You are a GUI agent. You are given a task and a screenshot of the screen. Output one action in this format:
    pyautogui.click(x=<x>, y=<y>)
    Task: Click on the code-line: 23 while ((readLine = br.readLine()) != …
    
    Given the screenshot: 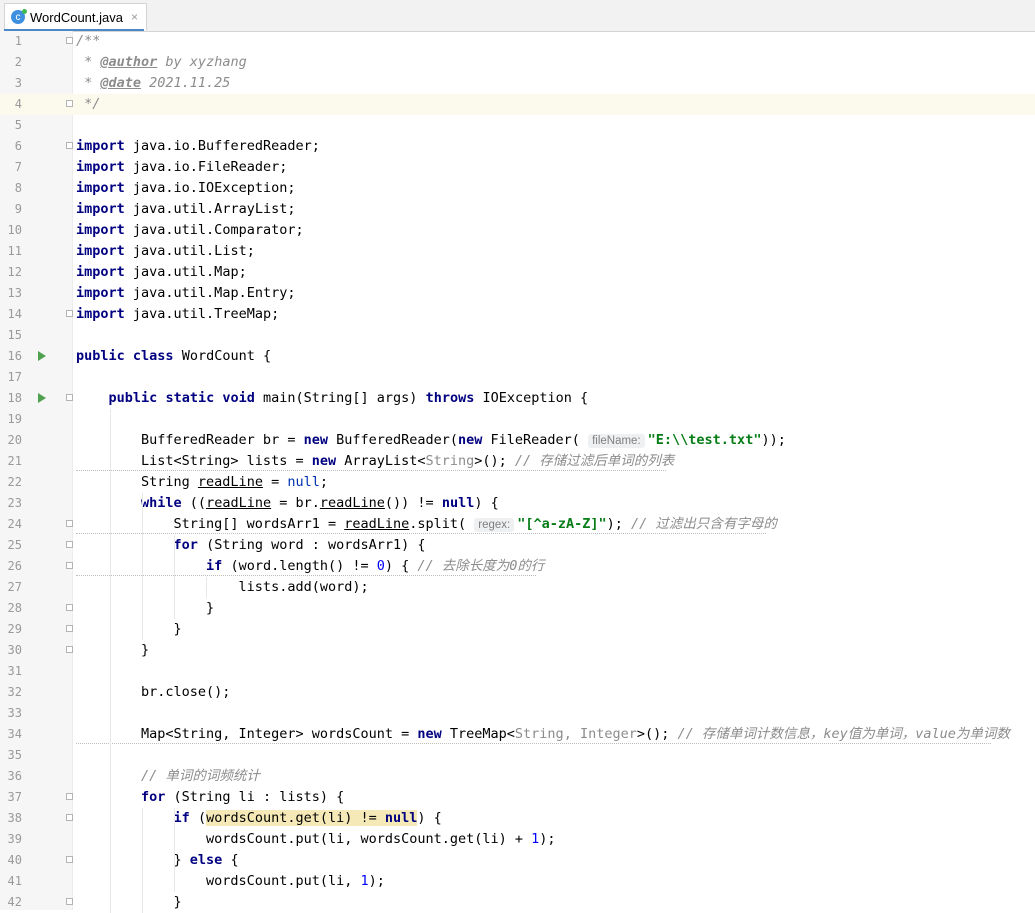 What is the action you would take?
    pyautogui.click(x=517, y=503)
    